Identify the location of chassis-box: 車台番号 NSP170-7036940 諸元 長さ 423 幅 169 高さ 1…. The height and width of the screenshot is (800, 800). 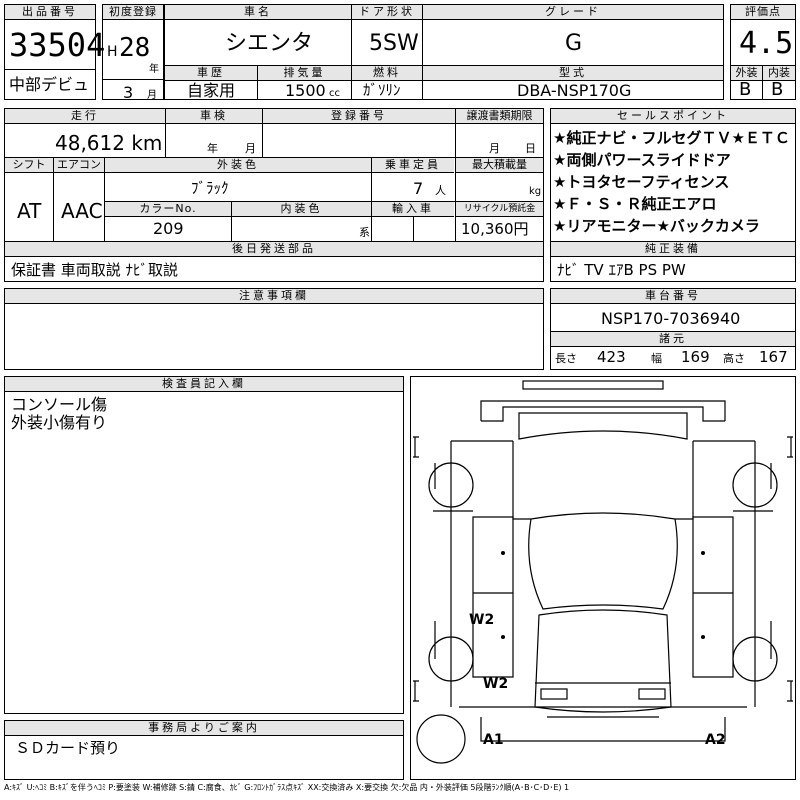
(673, 329).